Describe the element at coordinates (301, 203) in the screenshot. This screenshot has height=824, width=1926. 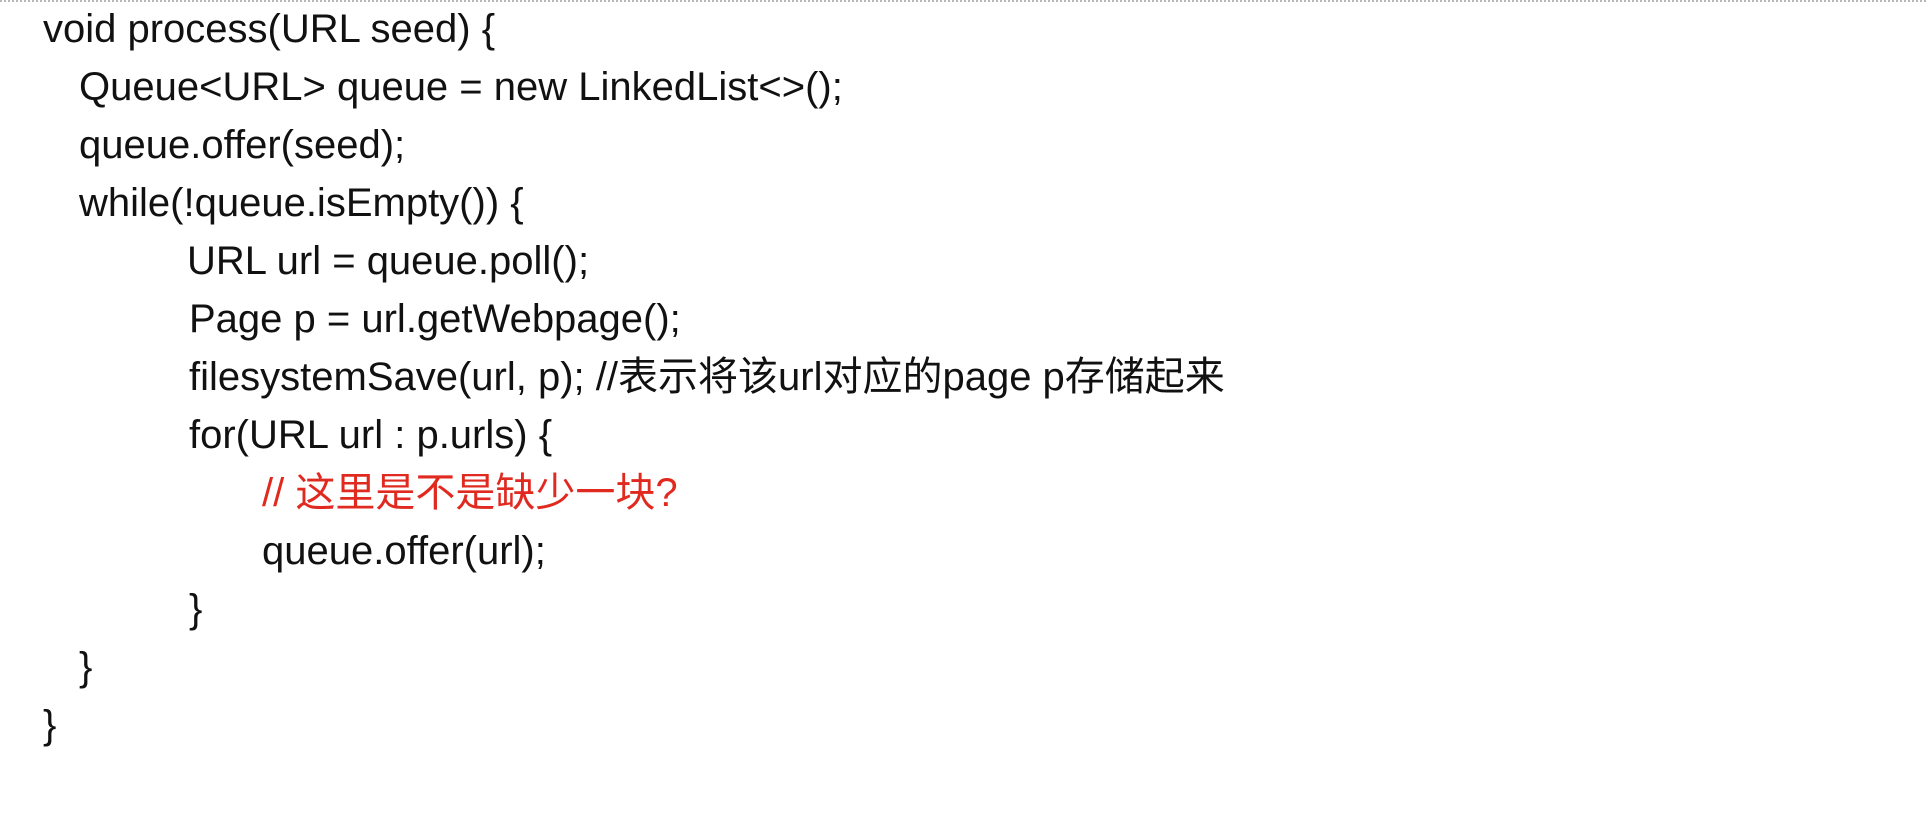
I see `code-line-while-loop: while(!queue.isEmpty()) {` at that location.